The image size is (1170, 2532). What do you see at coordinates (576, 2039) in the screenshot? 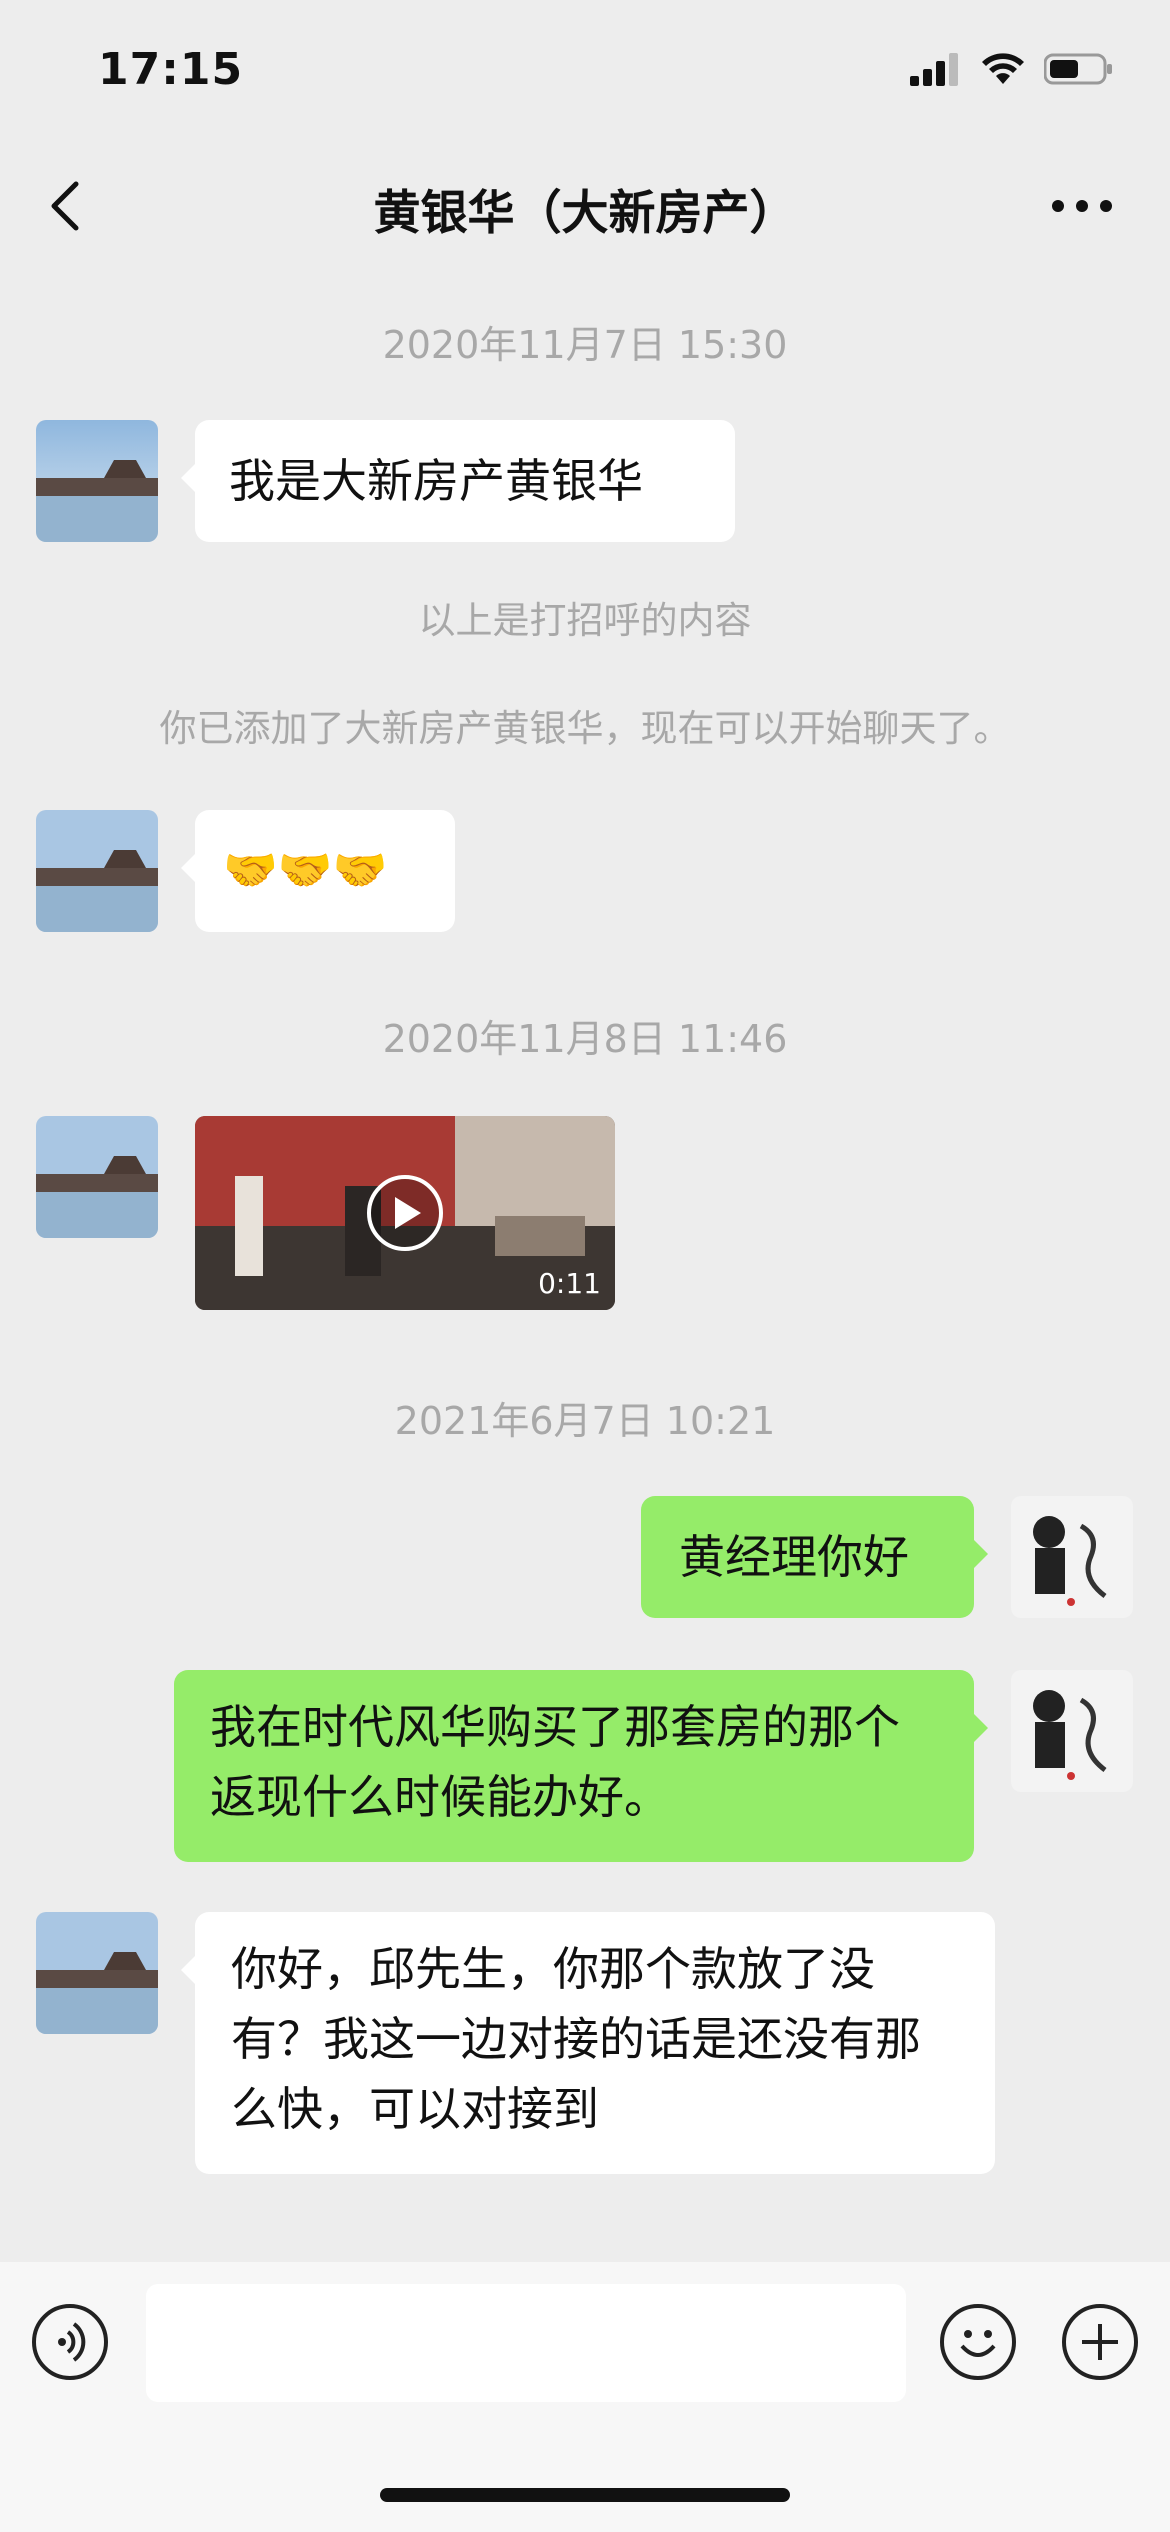
I see `message-text: 你好，邱先生，你那个款放了没有？我这一边对接的话是还没有那么快，可以对接到` at bounding box center [576, 2039].